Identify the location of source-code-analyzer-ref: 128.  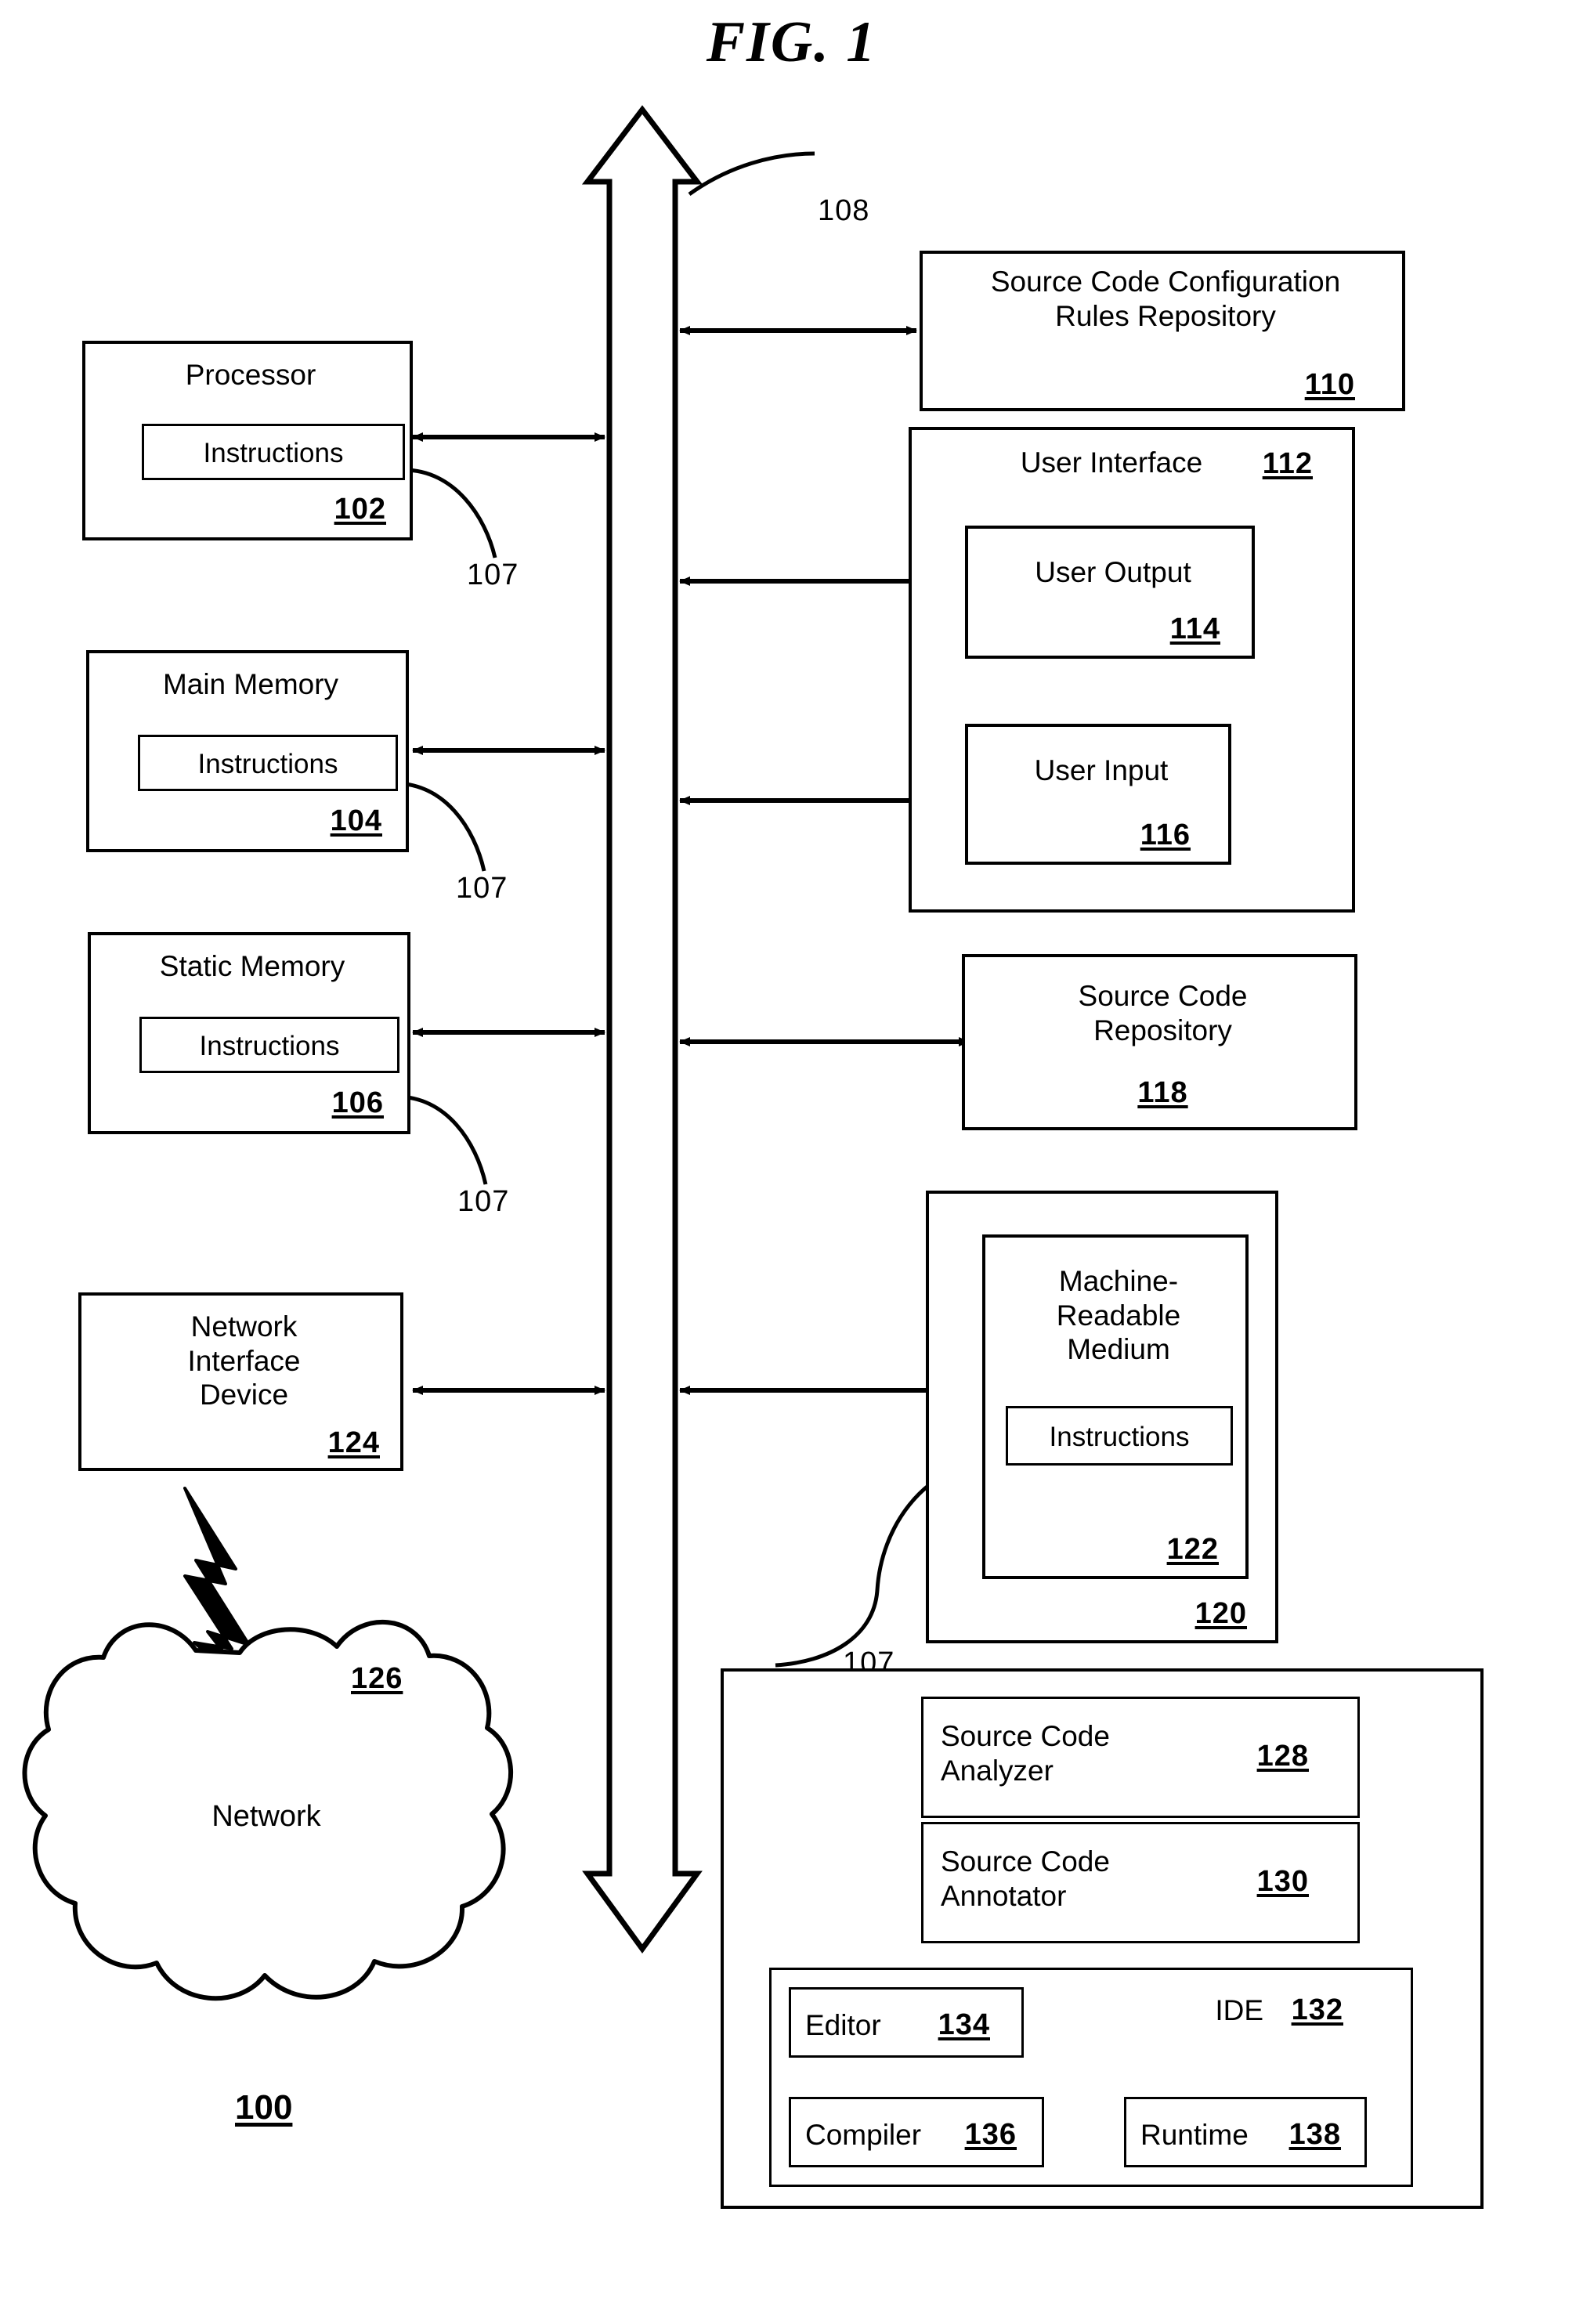
(1282, 1756).